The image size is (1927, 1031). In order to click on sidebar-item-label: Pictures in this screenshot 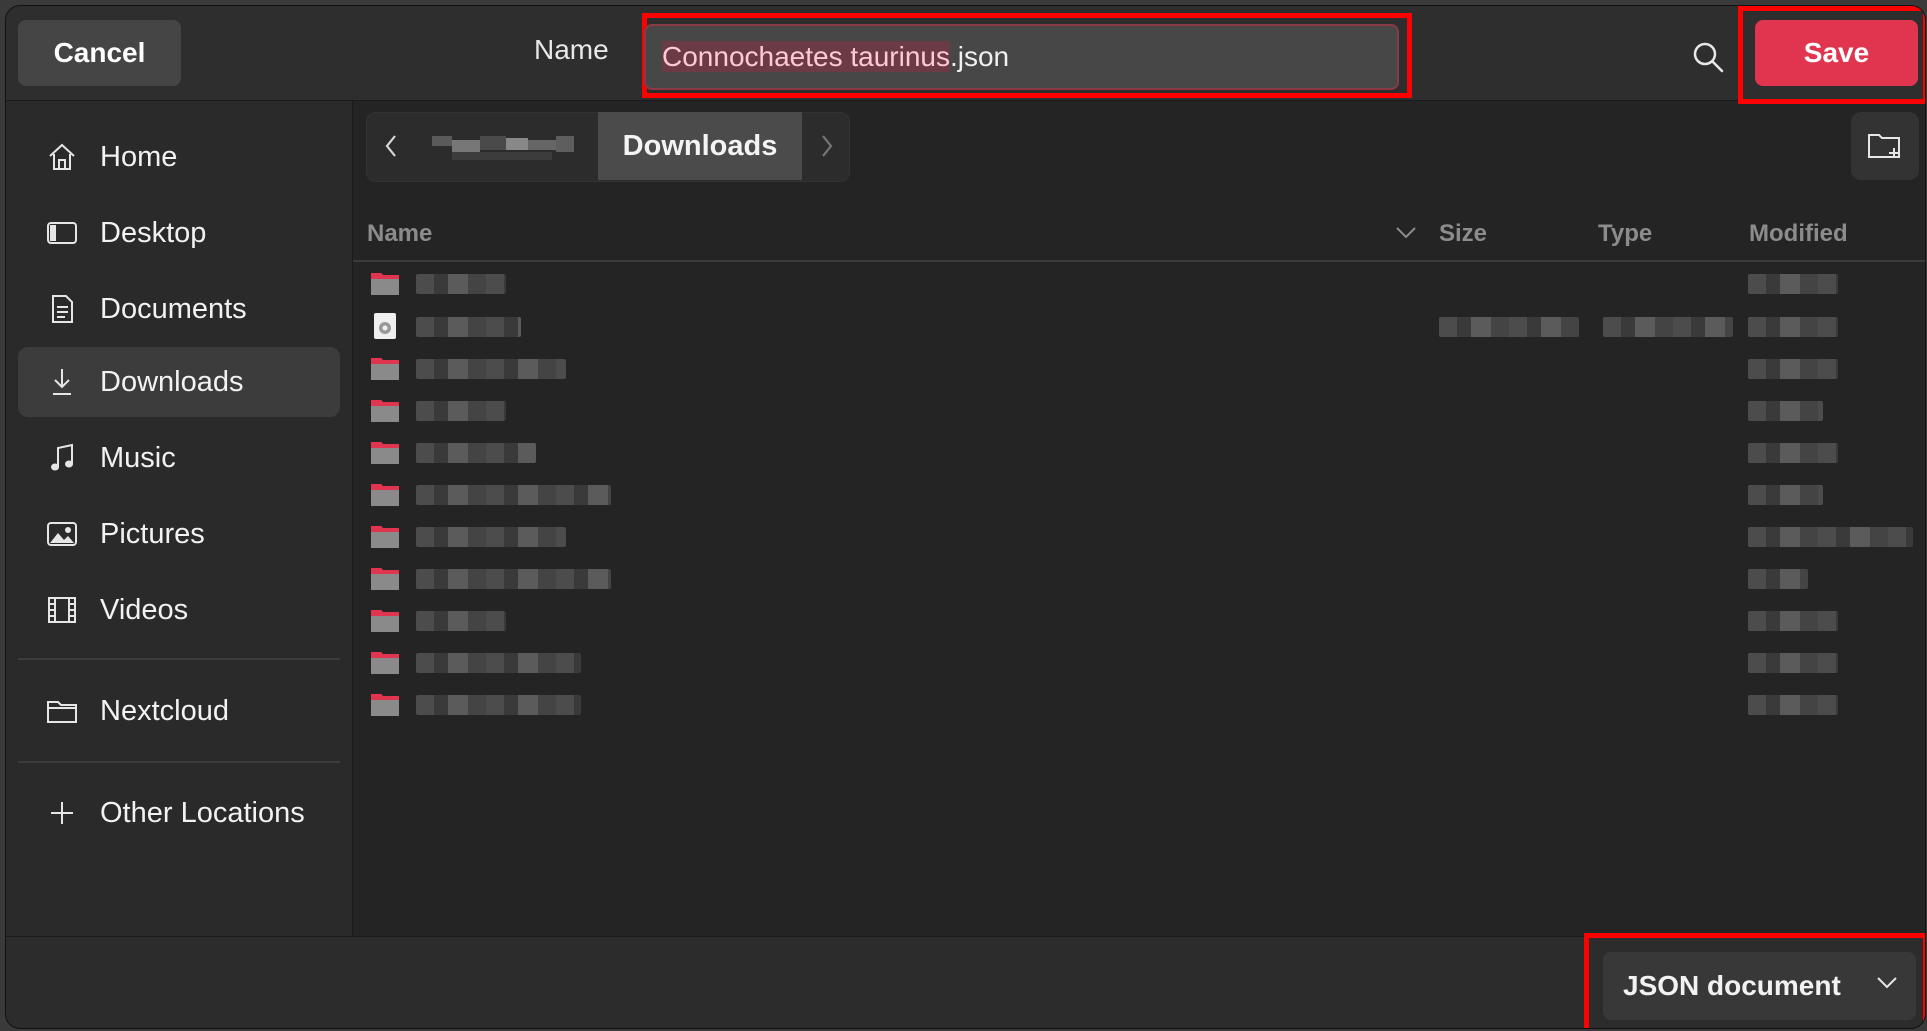, I will do `click(152, 533)`.